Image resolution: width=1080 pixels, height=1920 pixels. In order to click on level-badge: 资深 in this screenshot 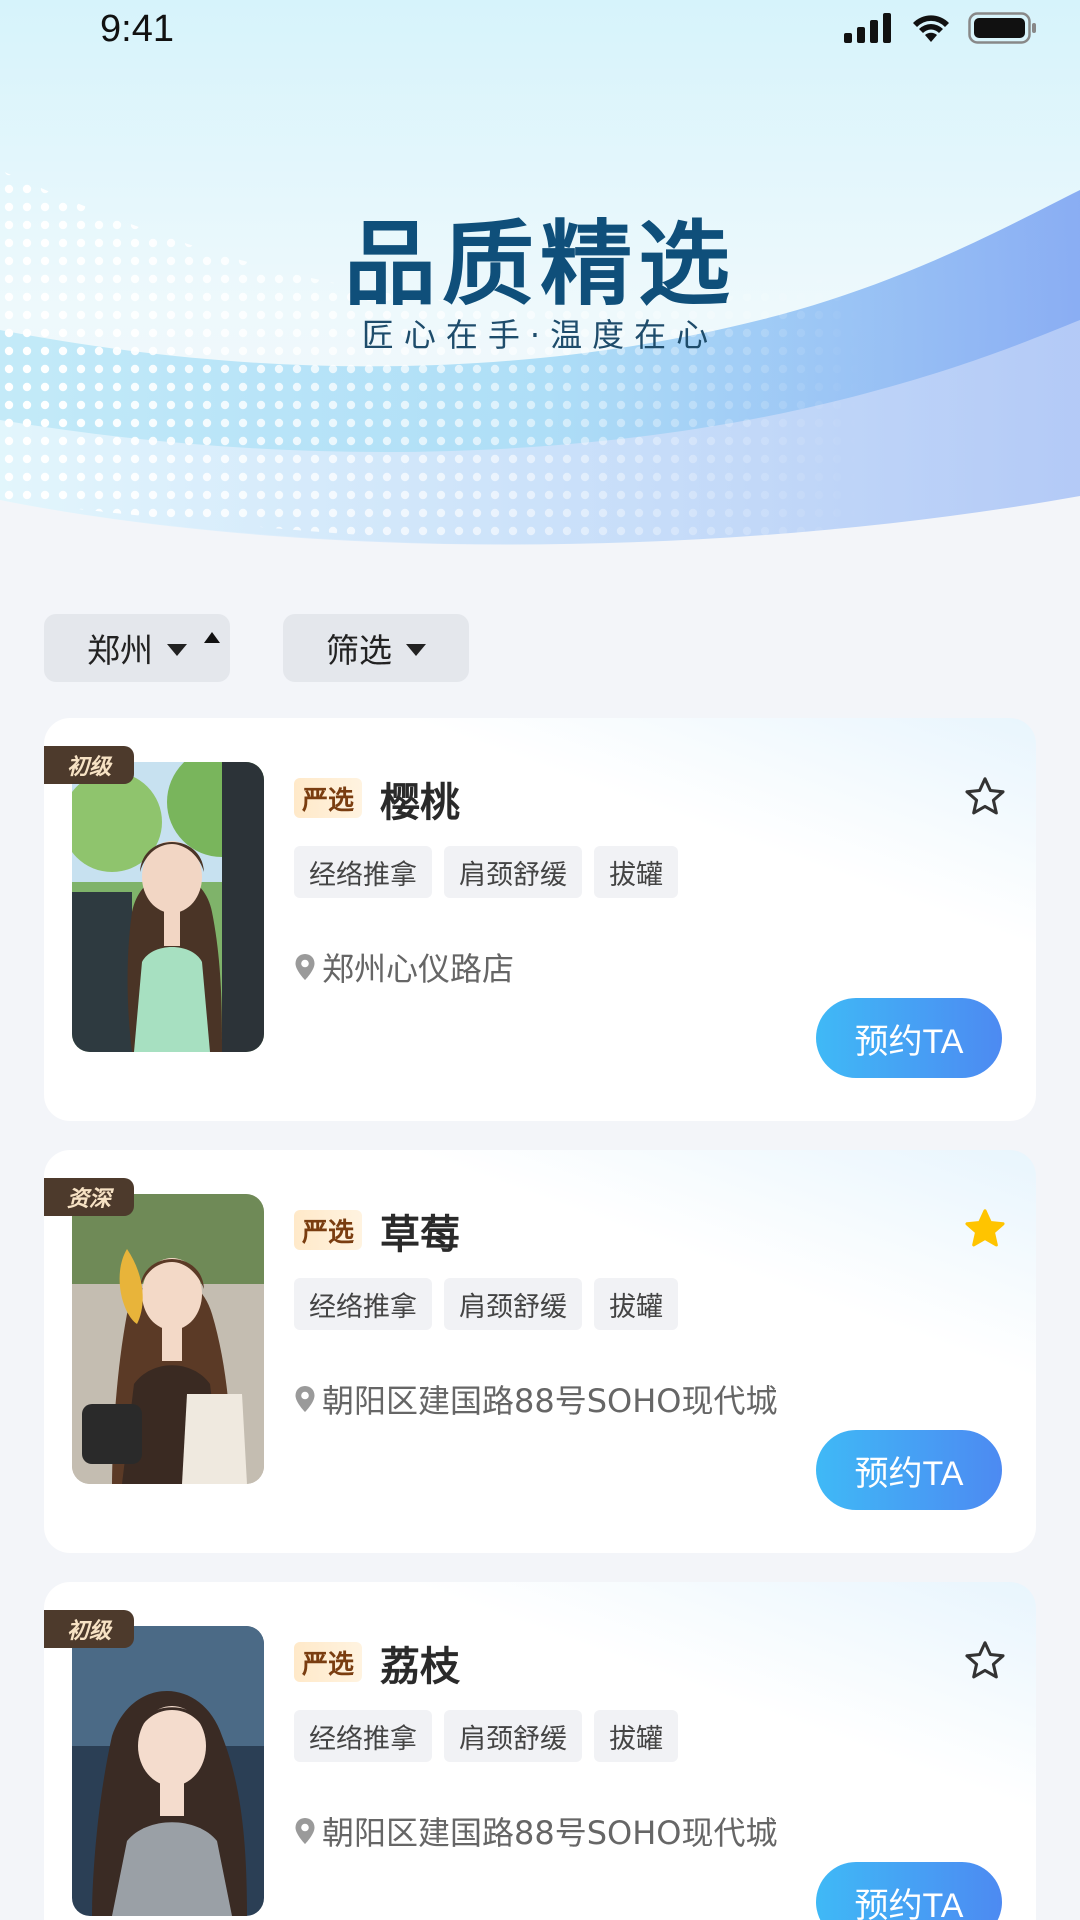, I will do `click(89, 1197)`.